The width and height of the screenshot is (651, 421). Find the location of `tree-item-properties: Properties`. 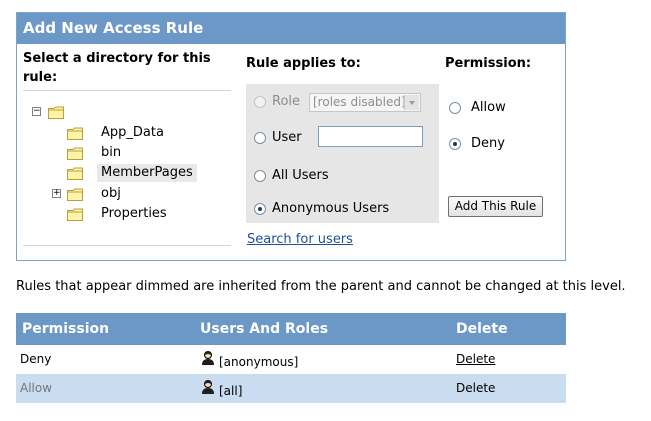

tree-item-properties: Properties is located at coordinates (147, 214).